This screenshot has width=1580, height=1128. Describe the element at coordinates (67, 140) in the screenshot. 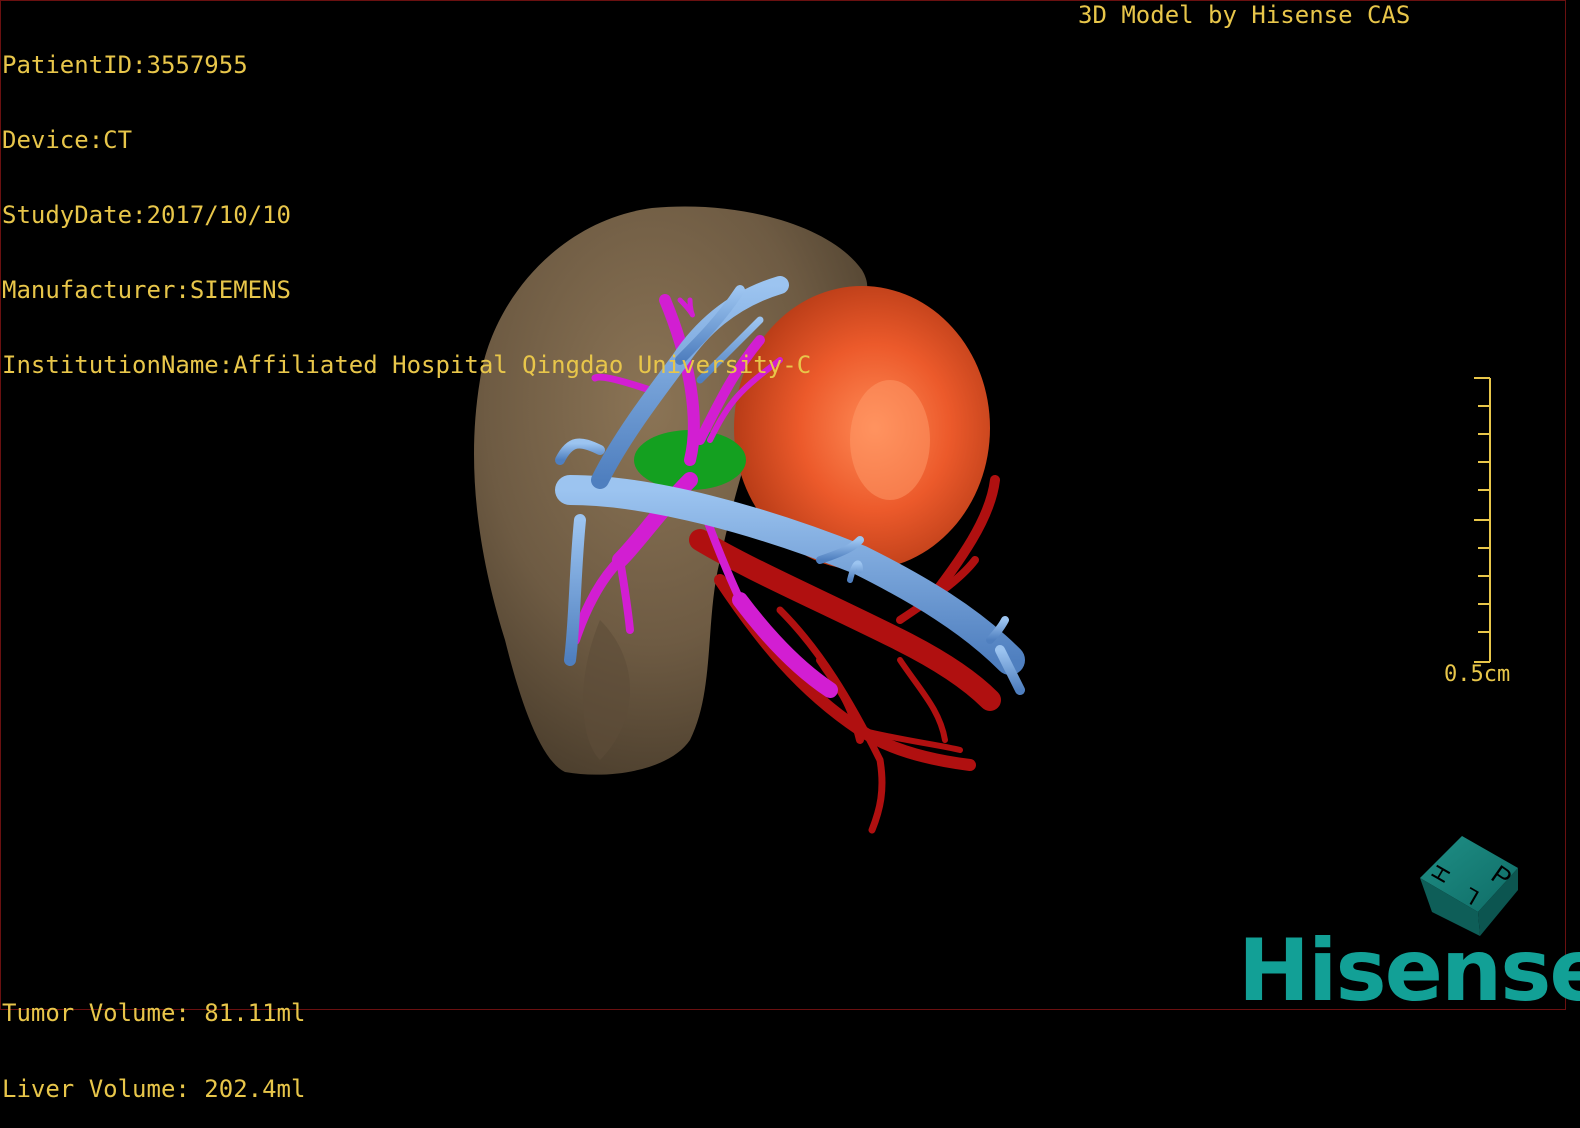

I see `device: Device:CT` at that location.